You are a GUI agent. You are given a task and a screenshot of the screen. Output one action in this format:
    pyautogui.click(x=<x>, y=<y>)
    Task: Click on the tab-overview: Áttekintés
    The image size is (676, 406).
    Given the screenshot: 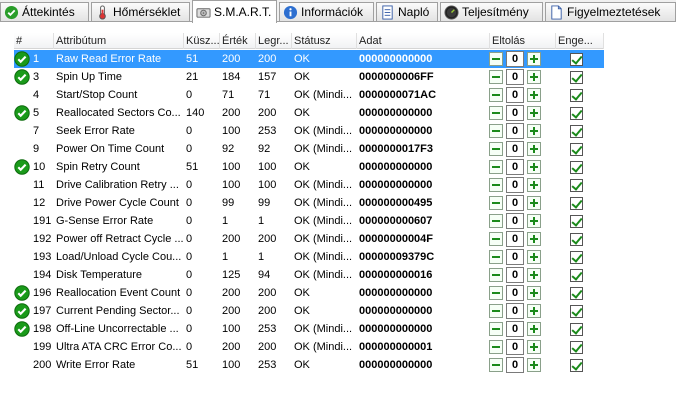 What is the action you would take?
    pyautogui.click(x=44, y=11)
    